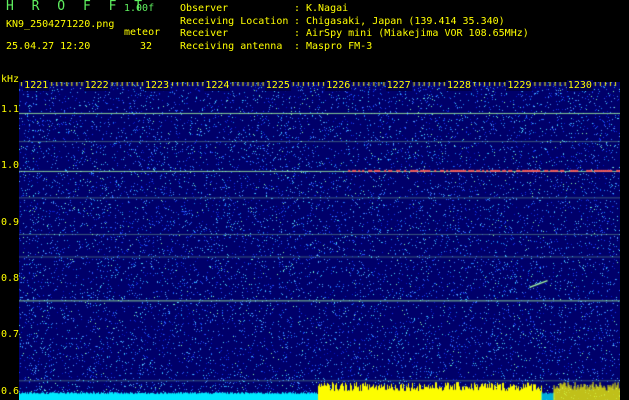 This screenshot has height=400, width=629. What do you see at coordinates (405, 21) in the screenshot?
I see `info-value: Chigasaki, Japan (139.414 35.340)` at bounding box center [405, 21].